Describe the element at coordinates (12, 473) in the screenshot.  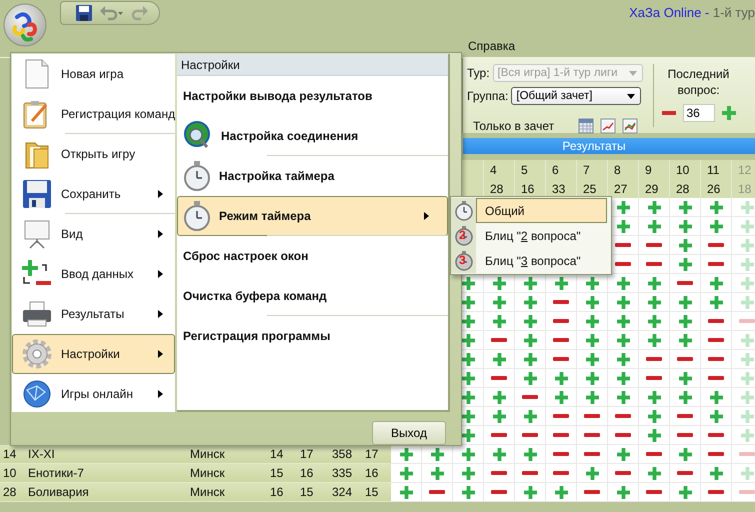
I see `table-cell: 10` at that location.